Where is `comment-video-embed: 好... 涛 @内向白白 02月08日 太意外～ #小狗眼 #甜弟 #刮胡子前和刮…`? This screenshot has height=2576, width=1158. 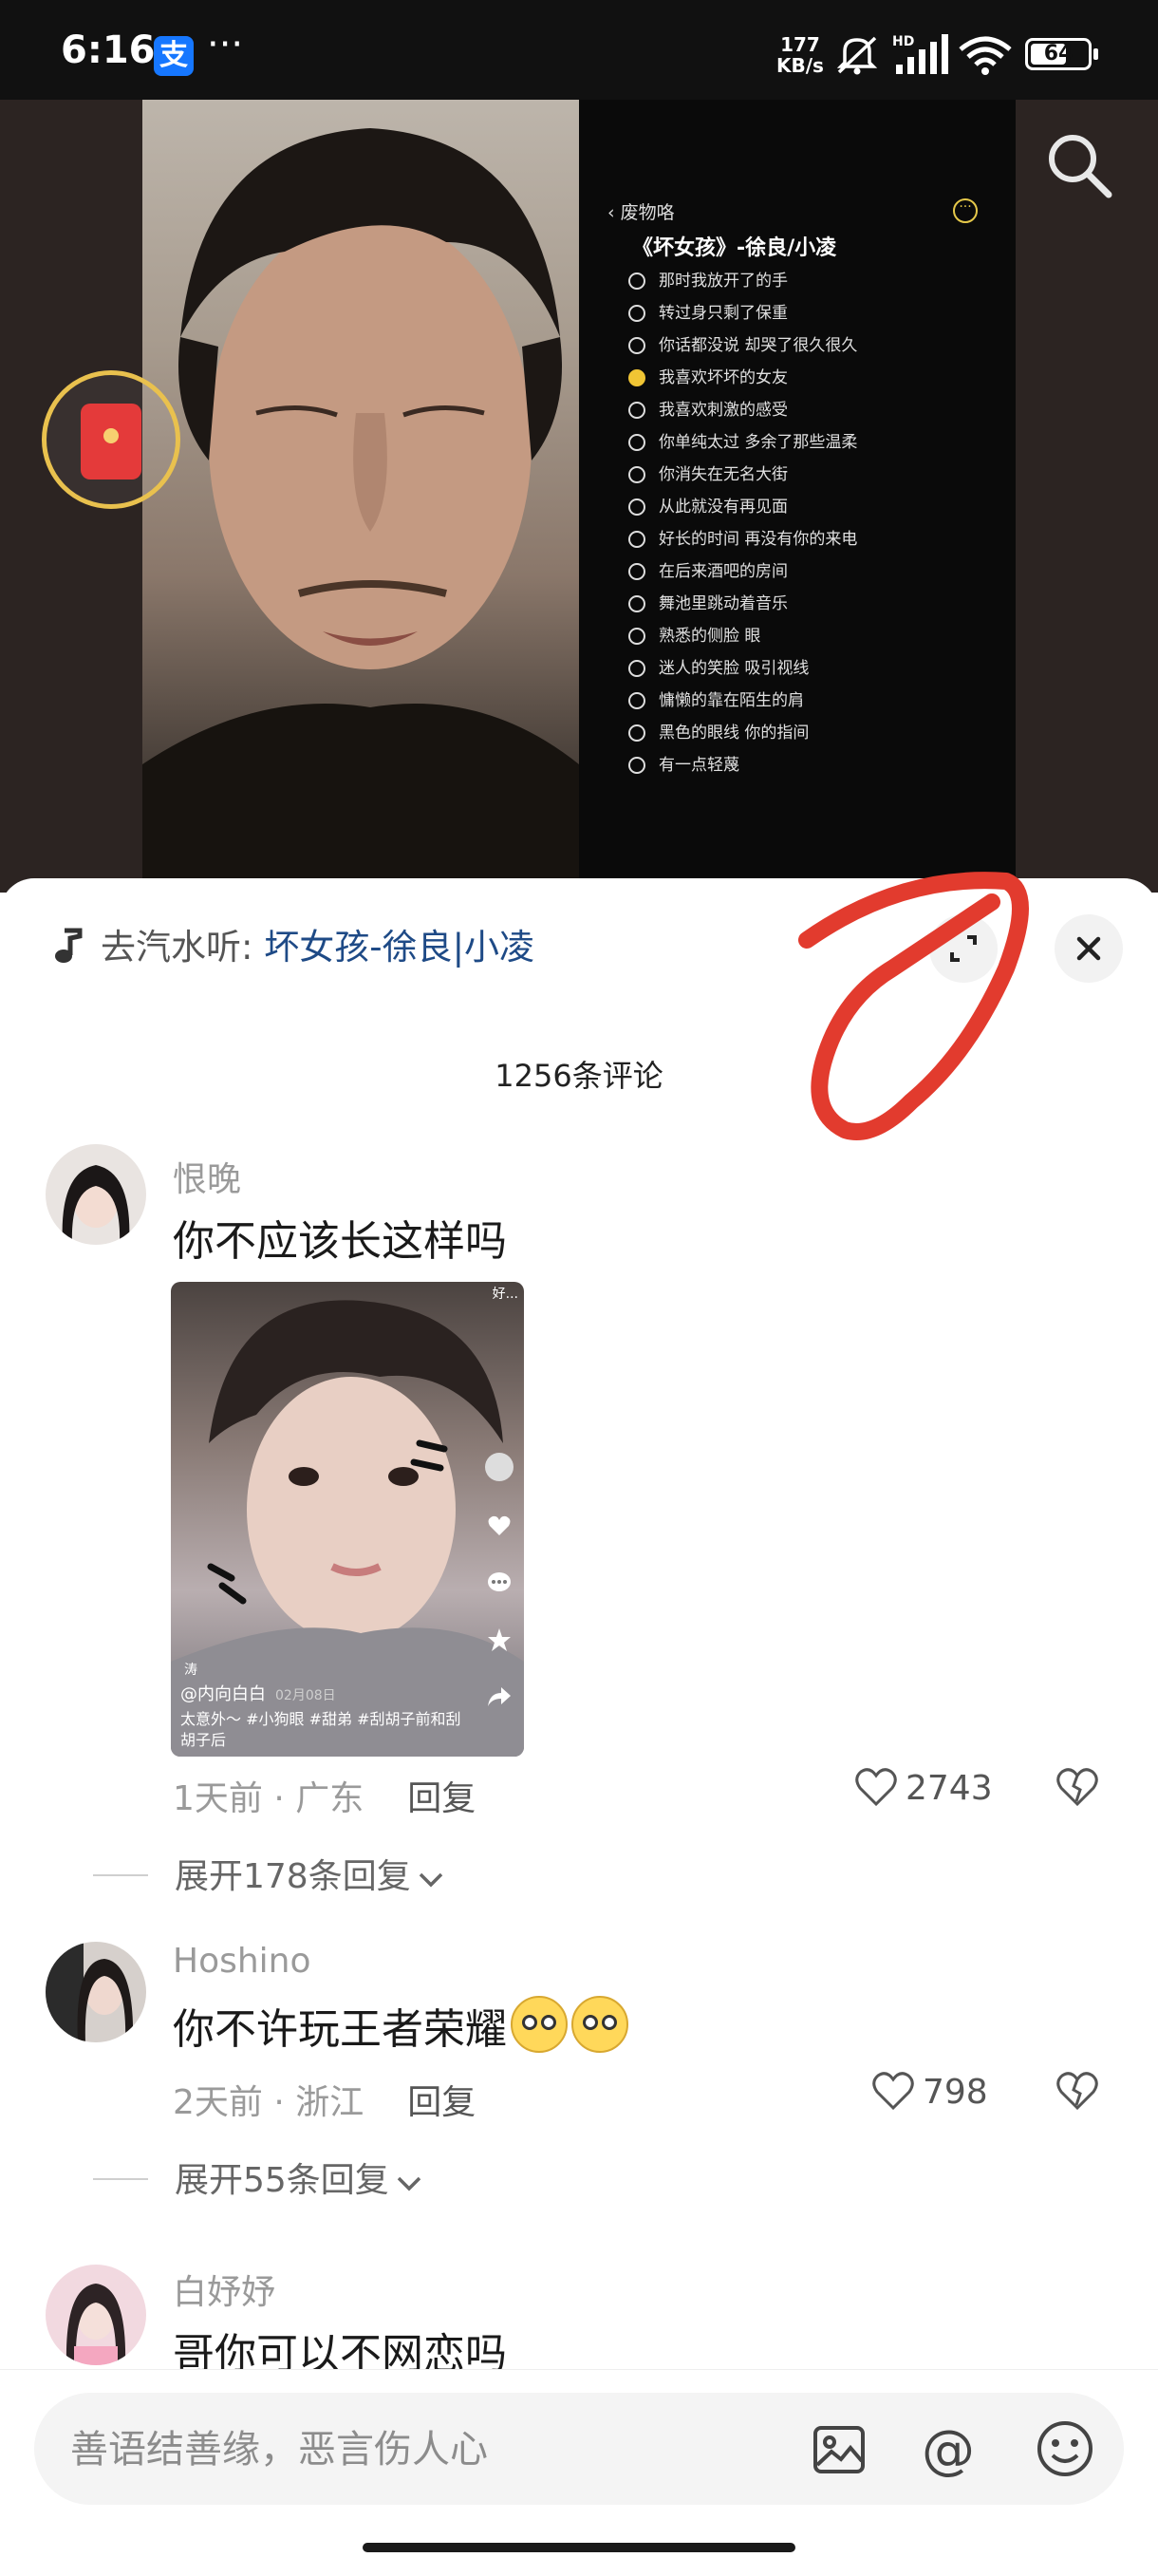 comment-video-embed: 好... 涛 @内向白白 02月08日 太意外～ #小狗眼 #甜弟 #刮胡子前和刮… is located at coordinates (347, 1519).